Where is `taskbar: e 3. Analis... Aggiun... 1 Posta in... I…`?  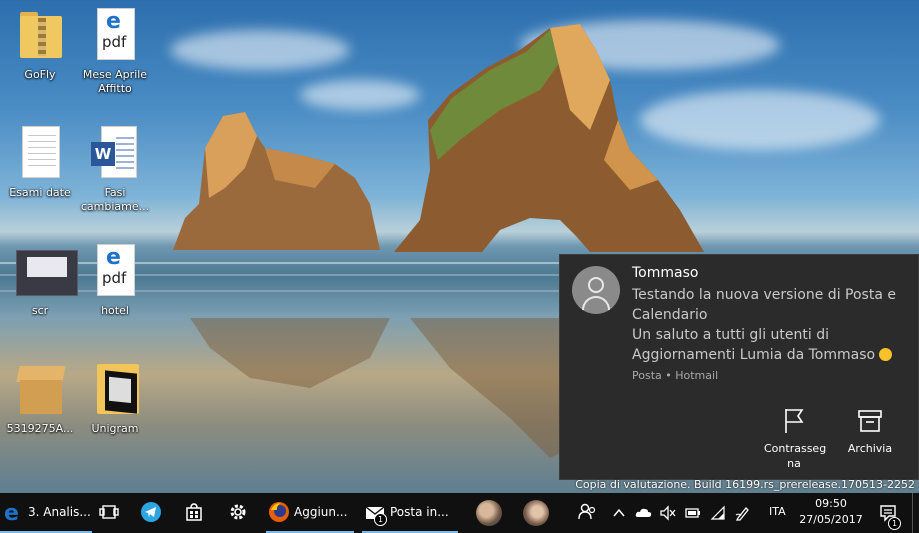 taskbar: e 3. Analis... Aggiun... 1 Posta in... I… is located at coordinates (459, 513).